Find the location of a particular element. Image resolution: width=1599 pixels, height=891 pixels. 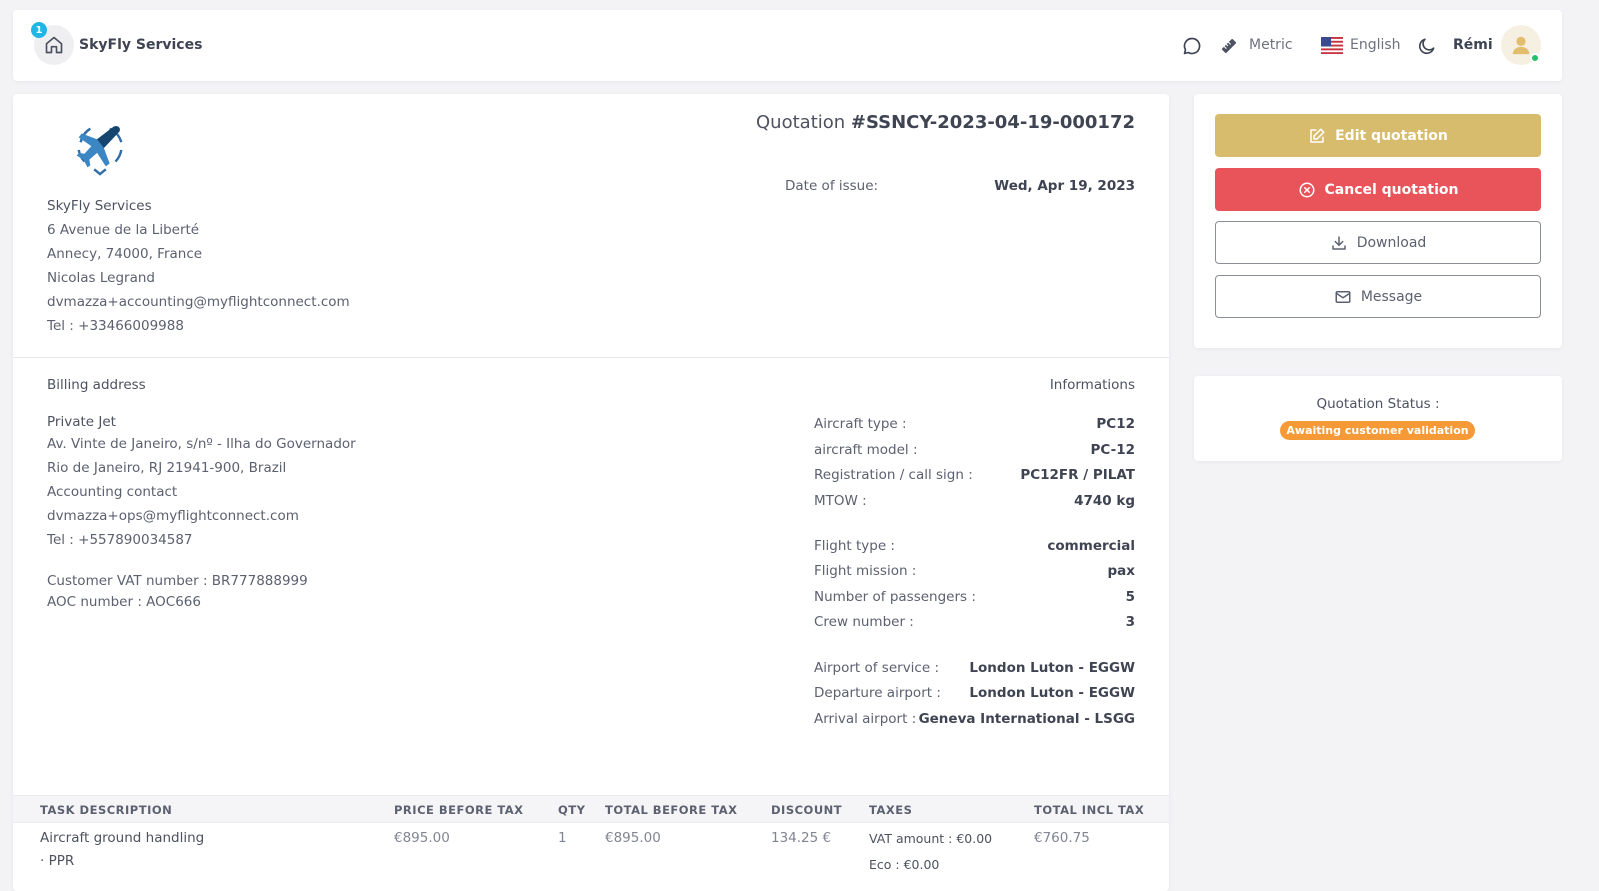

info-label: Aircraft type : is located at coordinates (860, 424).